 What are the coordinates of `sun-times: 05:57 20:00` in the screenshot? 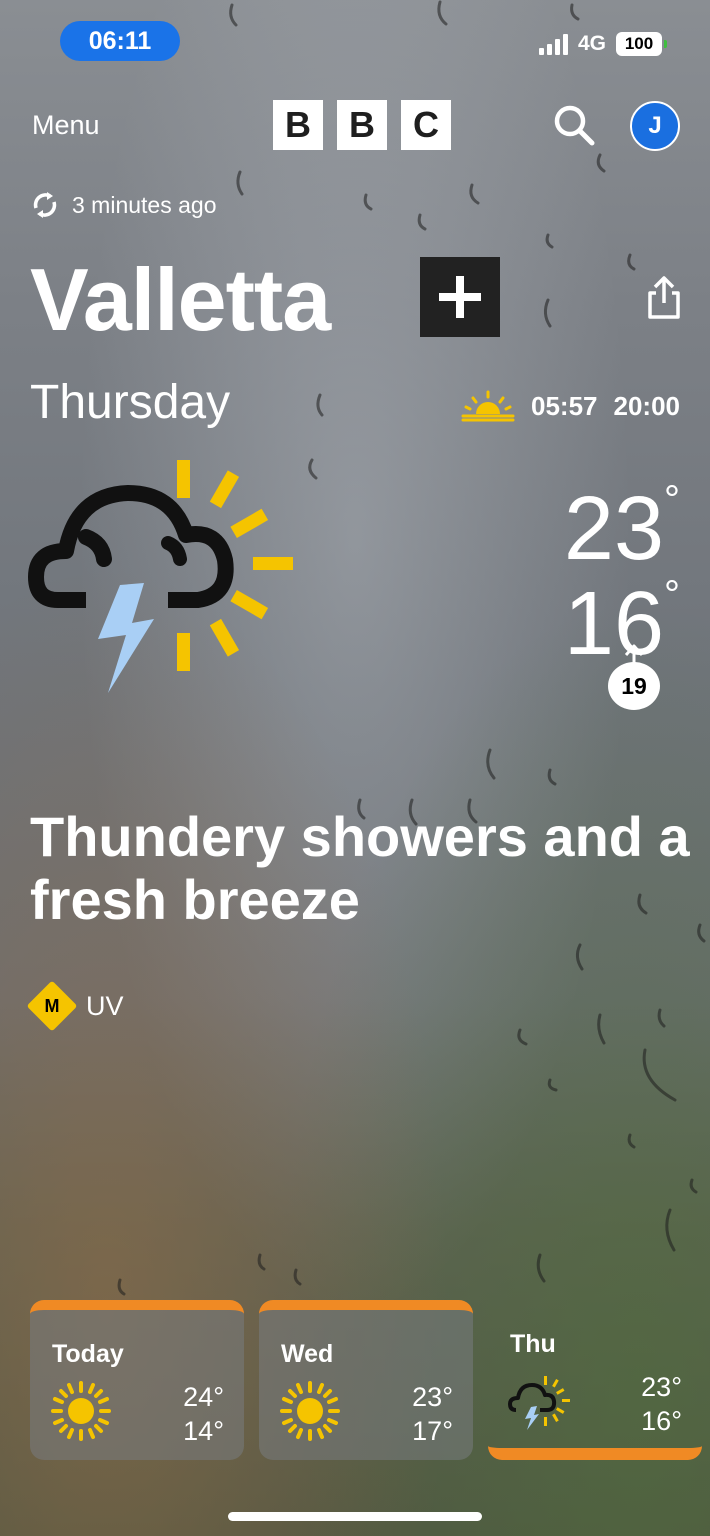 It's located at (570, 406).